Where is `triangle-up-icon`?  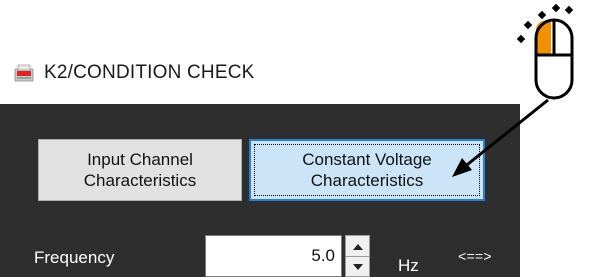 triangle-up-icon is located at coordinates (357, 246).